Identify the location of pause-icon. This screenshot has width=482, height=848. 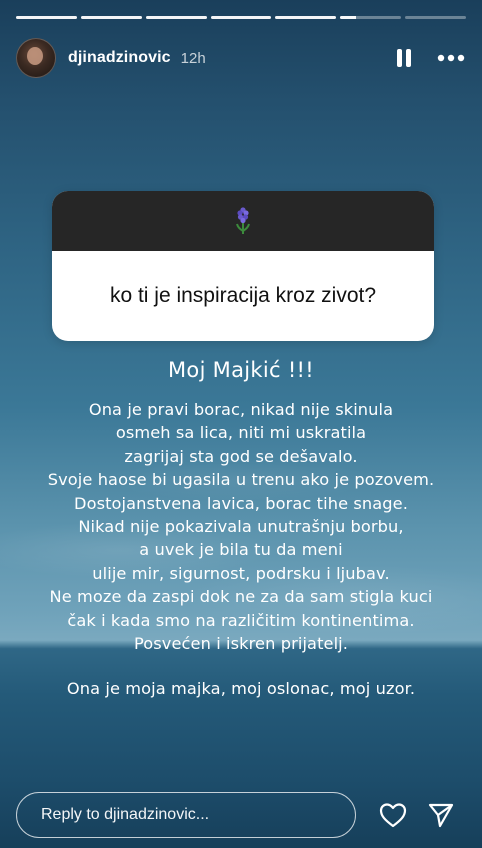
(404, 58).